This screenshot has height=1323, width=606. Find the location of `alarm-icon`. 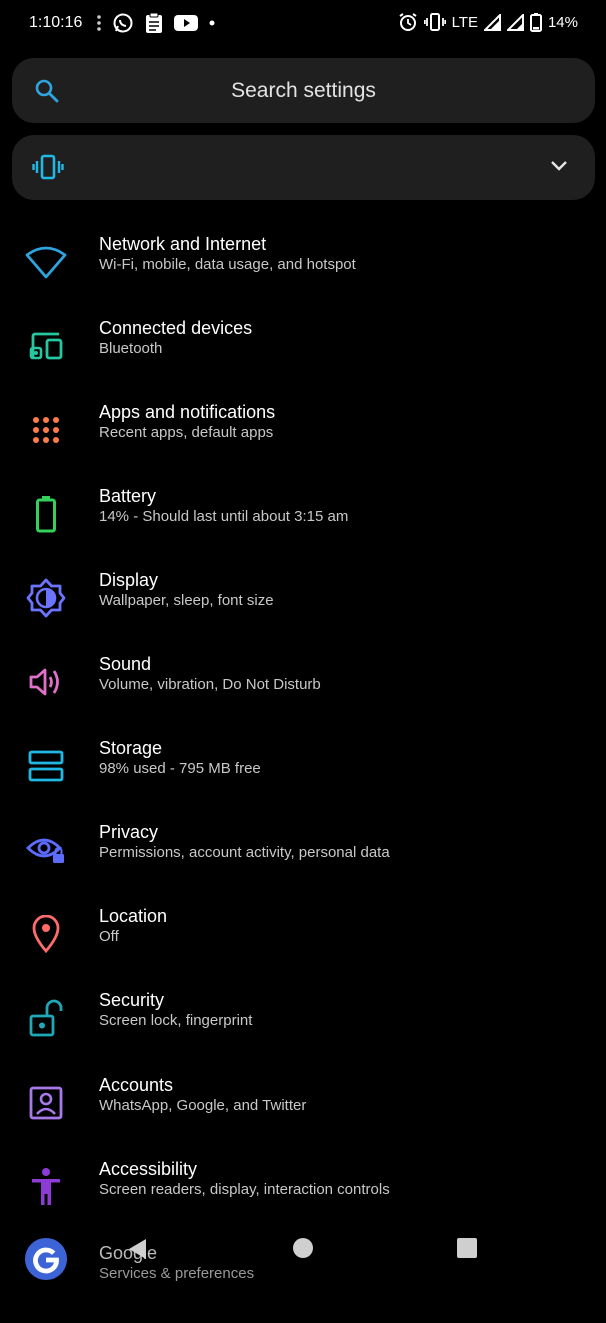

alarm-icon is located at coordinates (408, 22).